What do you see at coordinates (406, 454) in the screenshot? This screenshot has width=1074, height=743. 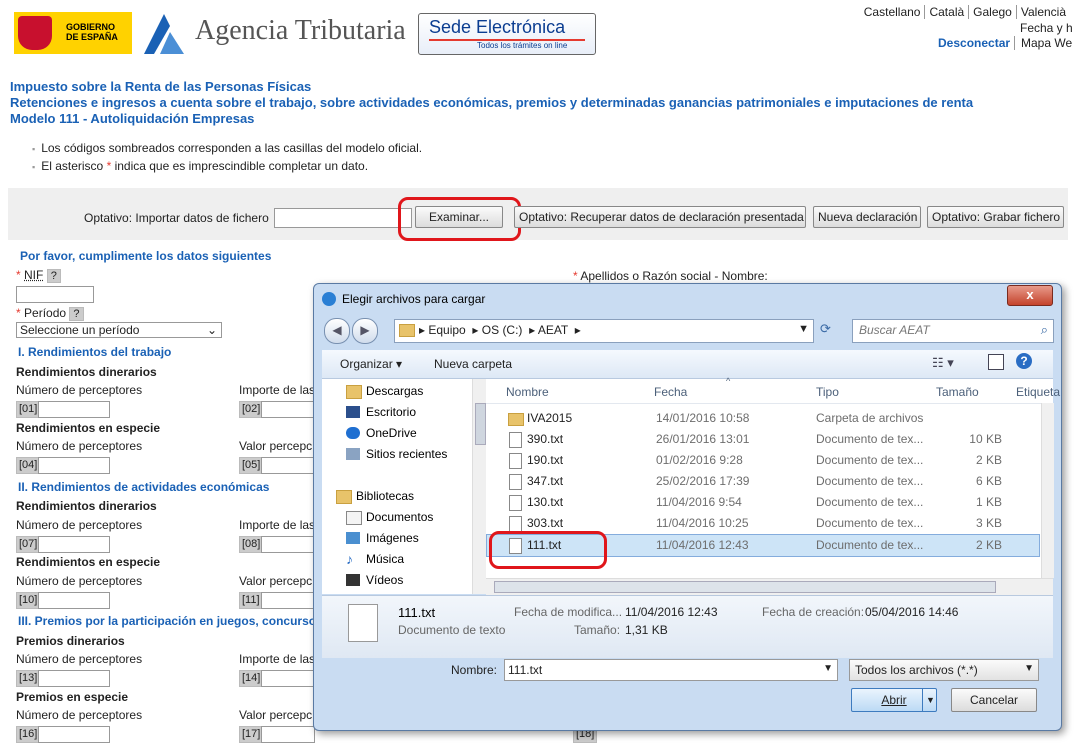 I see `nav-item-recent: Sitios recientes` at bounding box center [406, 454].